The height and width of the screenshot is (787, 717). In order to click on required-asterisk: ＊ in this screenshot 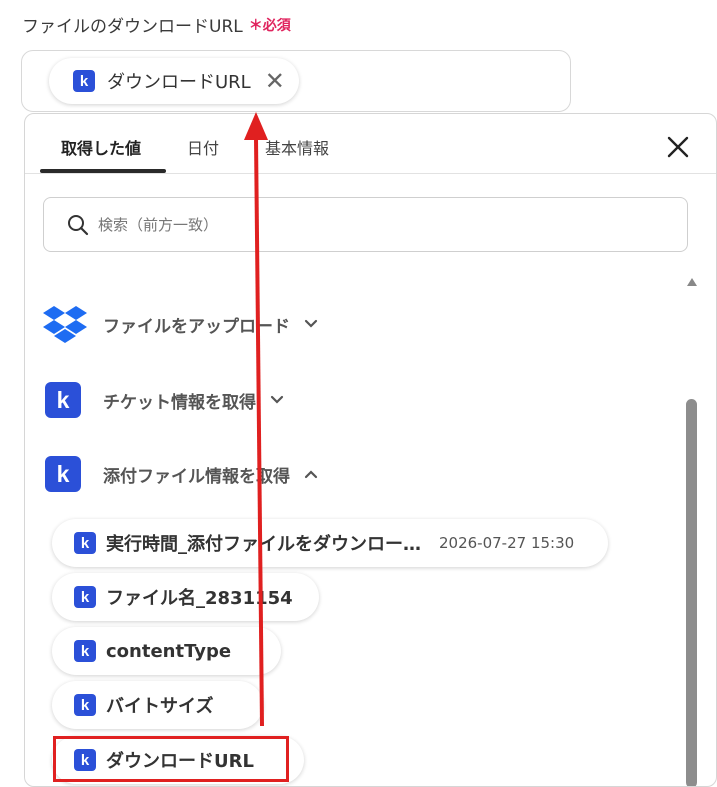, I will do `click(255, 25)`.